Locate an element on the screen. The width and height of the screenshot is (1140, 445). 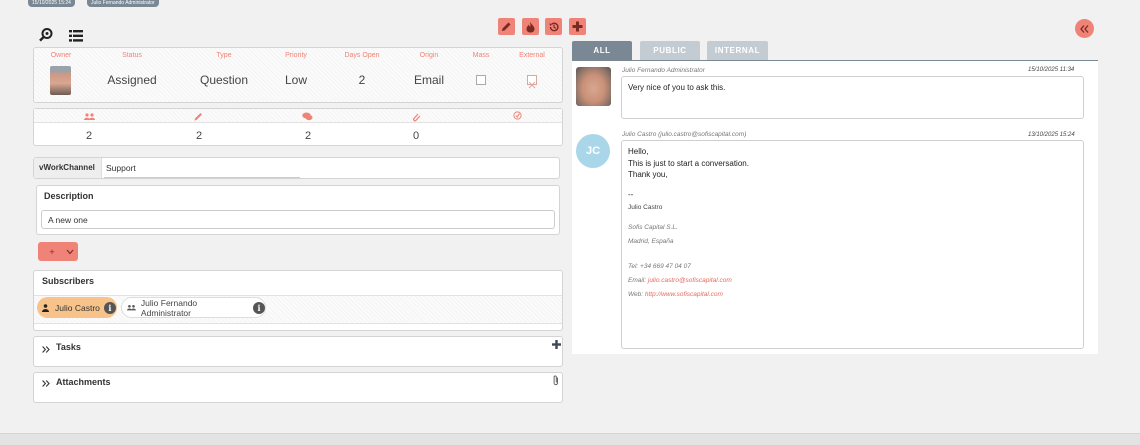
subscriber-name: Julio Fernando Administrator is located at coordinates (169, 307).